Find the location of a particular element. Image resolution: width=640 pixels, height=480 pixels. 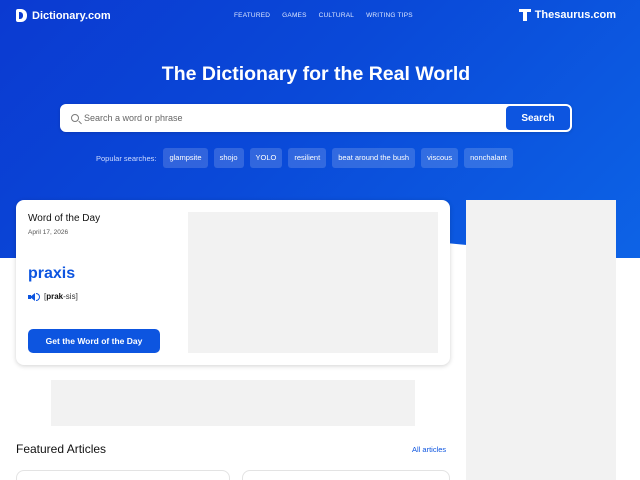

dictionary-logo: Dictionary.com is located at coordinates (63, 15).